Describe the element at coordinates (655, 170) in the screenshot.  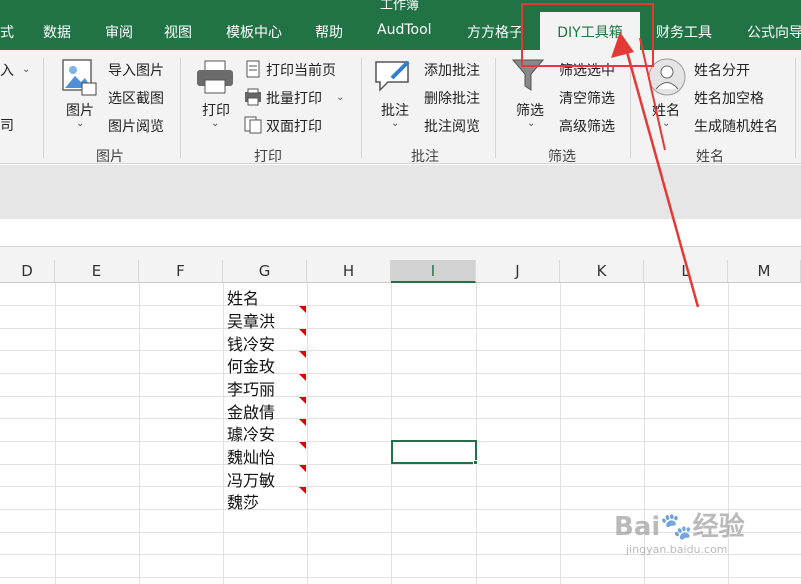
I see `annotation-arrow-icon` at that location.